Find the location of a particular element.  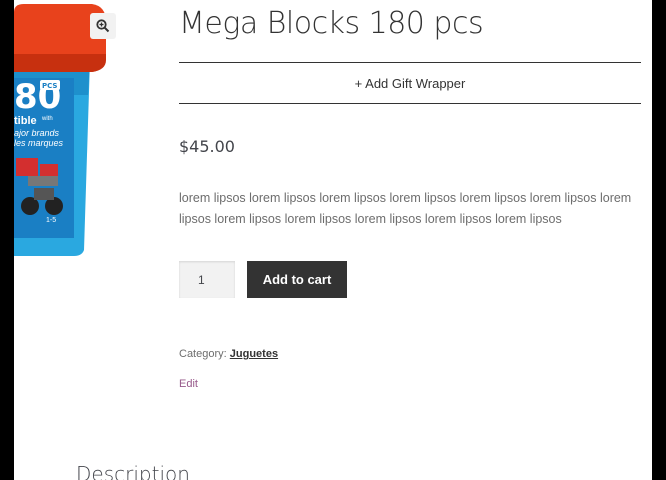

tab-description: Description is located at coordinates (133, 471).